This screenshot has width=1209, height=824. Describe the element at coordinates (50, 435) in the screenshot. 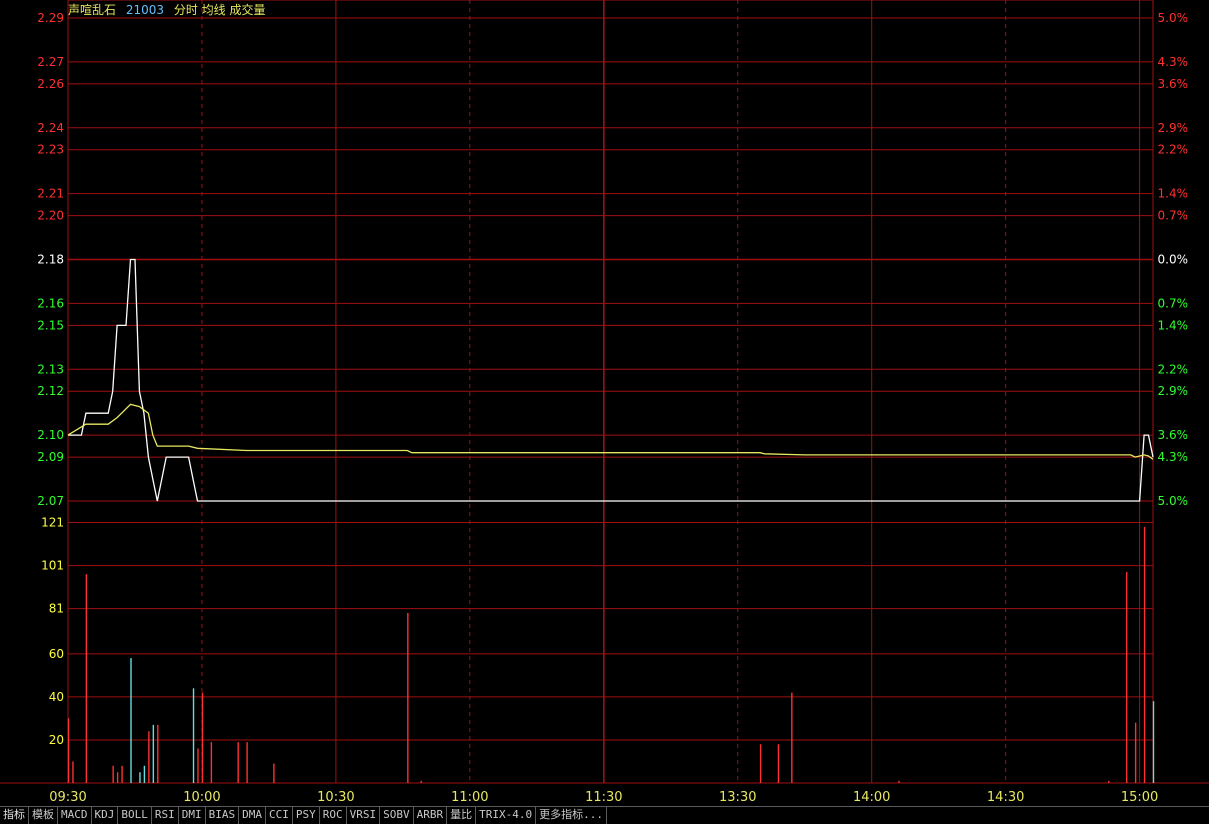

I see `price-tick-label: 2.10` at that location.